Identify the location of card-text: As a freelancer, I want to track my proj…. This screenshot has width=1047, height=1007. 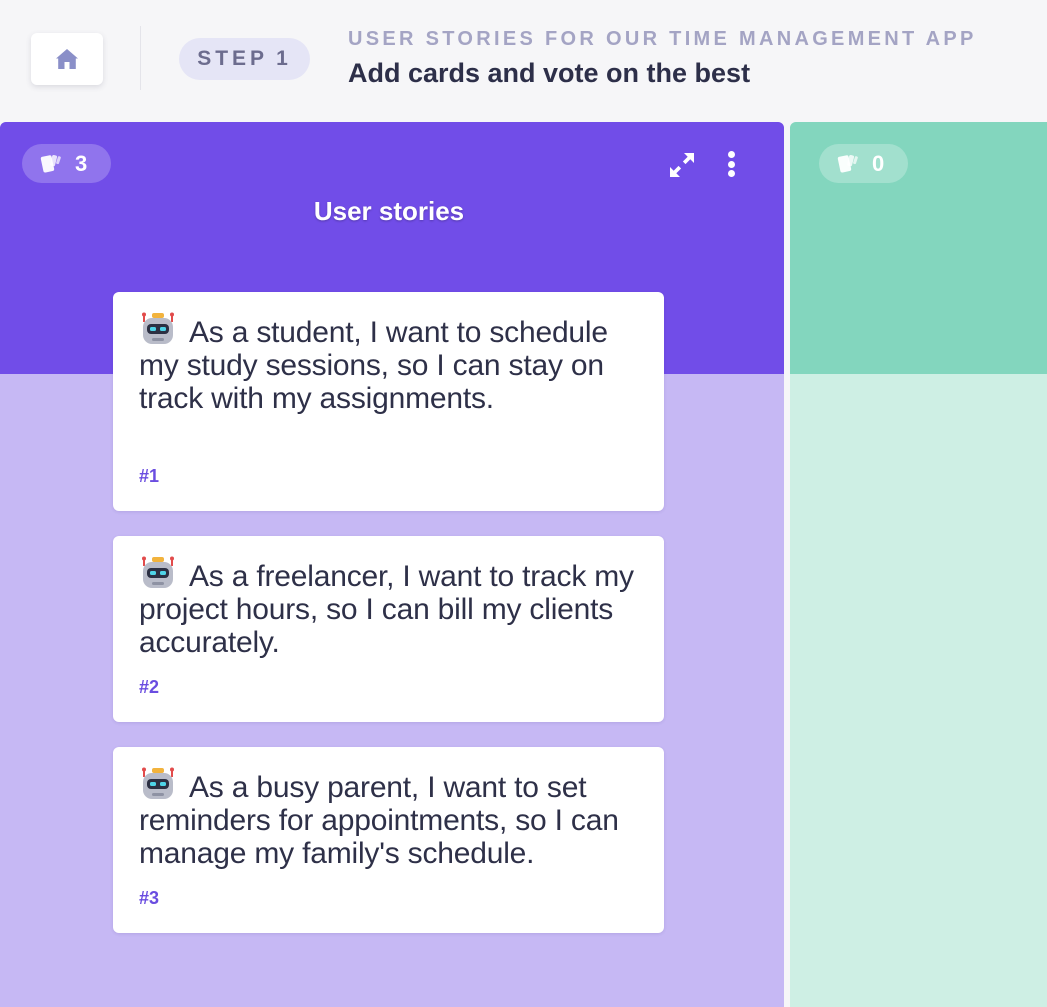
(386, 609).